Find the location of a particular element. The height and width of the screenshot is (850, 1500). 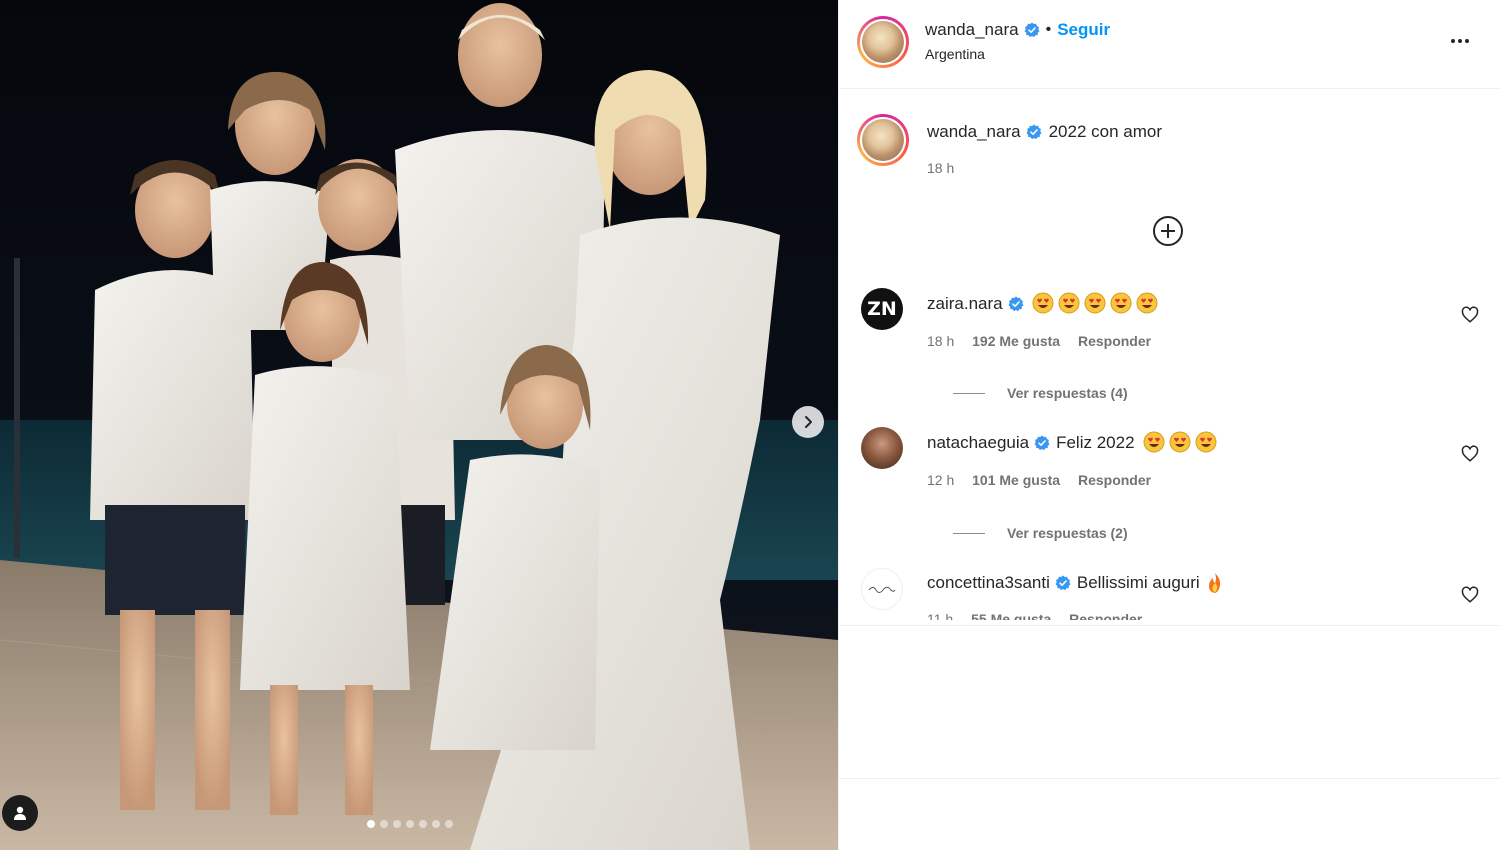

view-replies-button: Ver respuestas (4) is located at coordinates (1040, 393).